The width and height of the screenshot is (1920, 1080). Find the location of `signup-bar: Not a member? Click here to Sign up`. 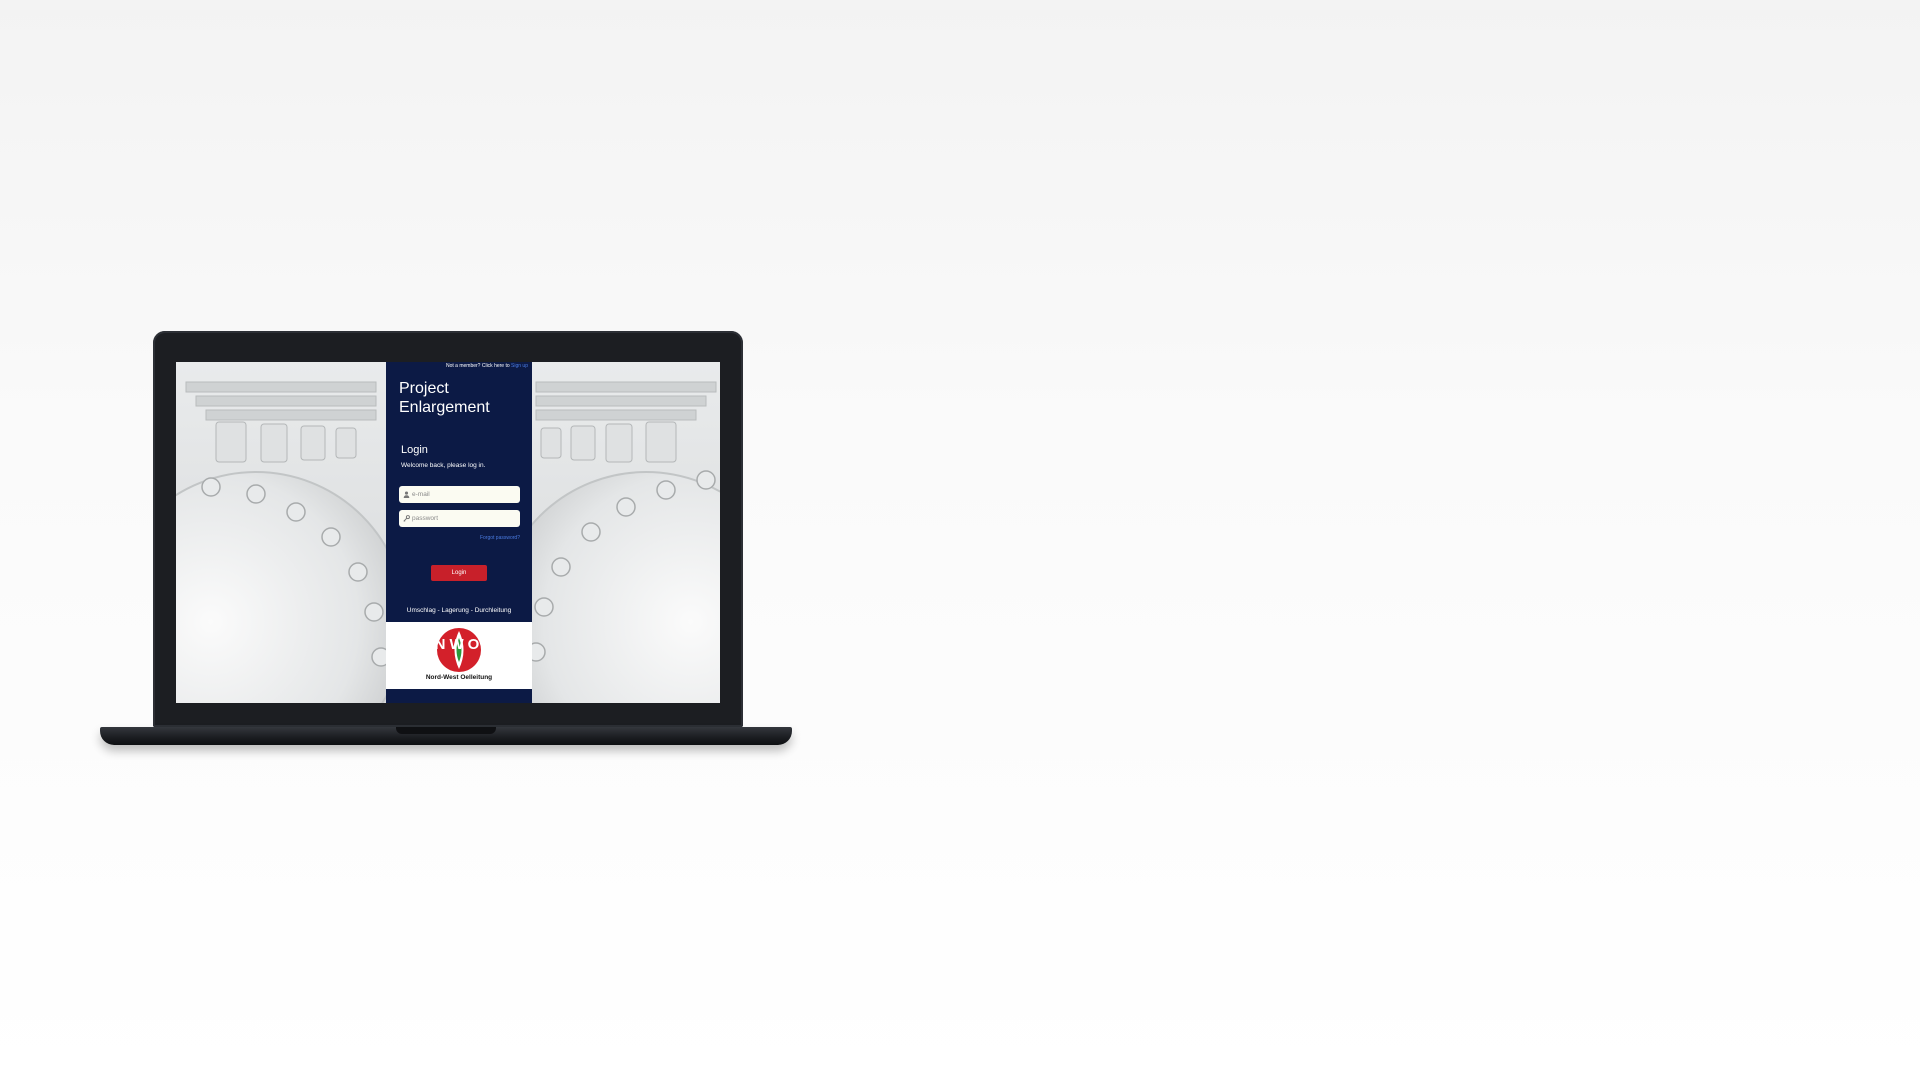

signup-bar: Not a member? Click here to Sign up is located at coordinates (459, 366).